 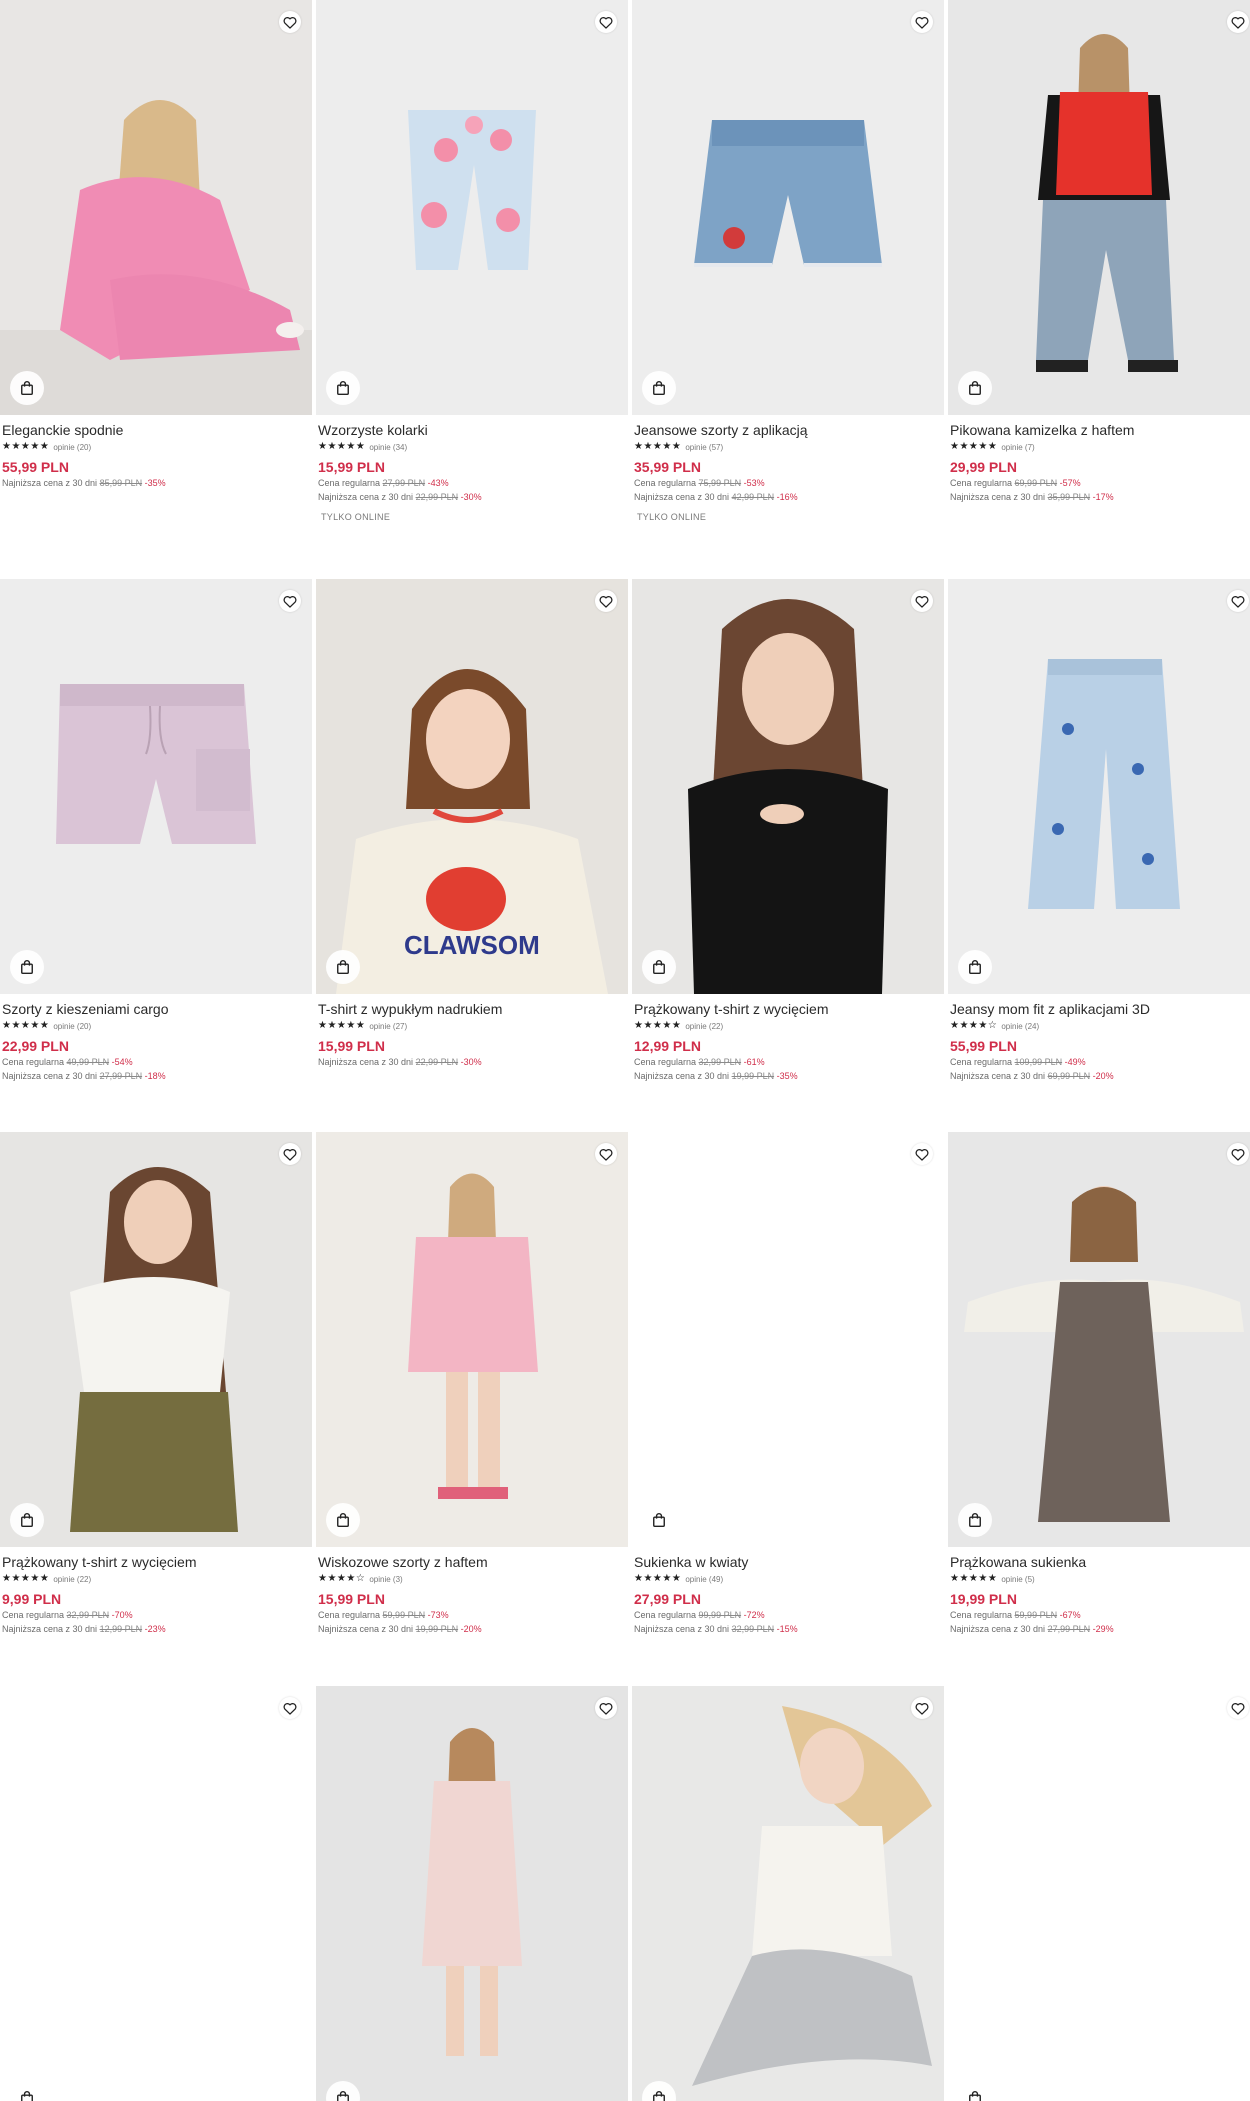 What do you see at coordinates (156, 1579) in the screenshot?
I see `product-rating: ★★★★★ opinie (22)` at bounding box center [156, 1579].